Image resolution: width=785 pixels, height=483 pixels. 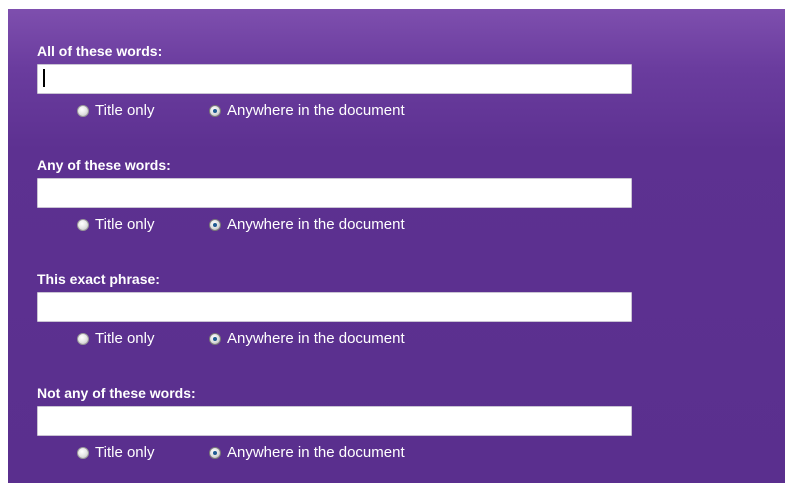 What do you see at coordinates (334, 307) in the screenshot?
I see `exact-phrase-input` at bounding box center [334, 307].